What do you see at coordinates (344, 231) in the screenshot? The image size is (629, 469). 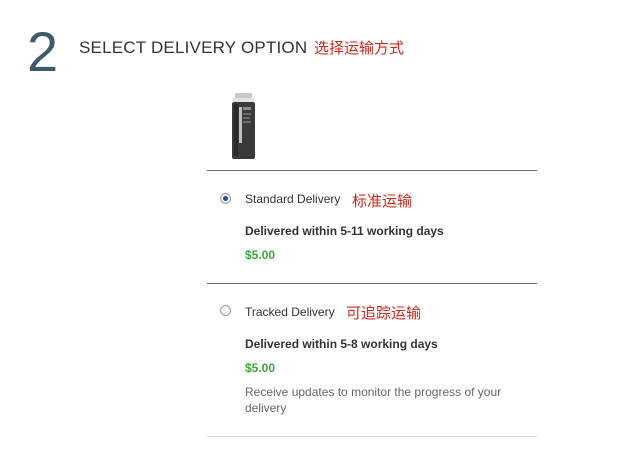 I see `standard-delivery-description: Delivered within 5-11 working days` at bounding box center [344, 231].